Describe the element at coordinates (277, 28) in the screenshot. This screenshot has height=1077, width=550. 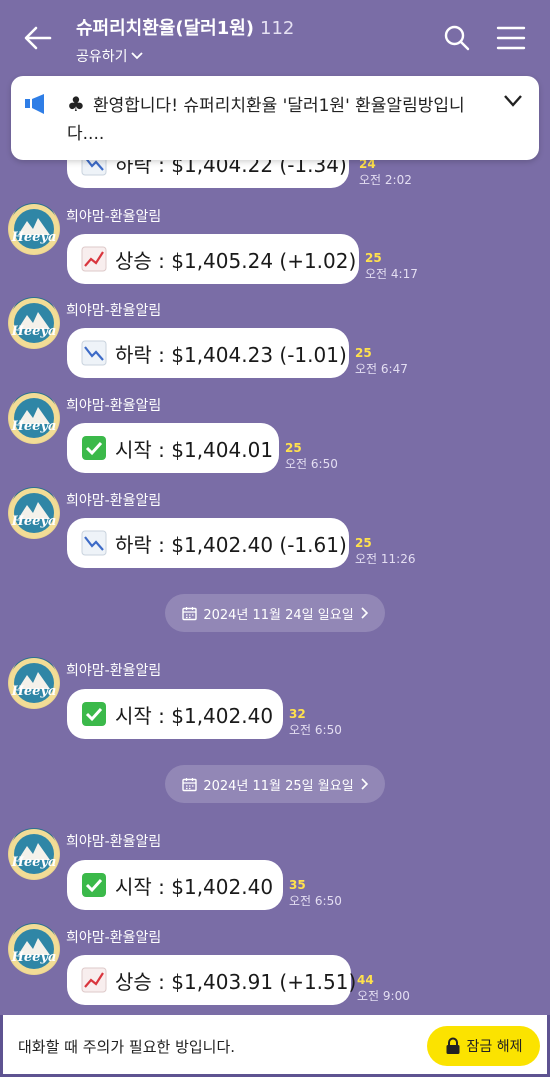
I see `member-count: 112` at that location.